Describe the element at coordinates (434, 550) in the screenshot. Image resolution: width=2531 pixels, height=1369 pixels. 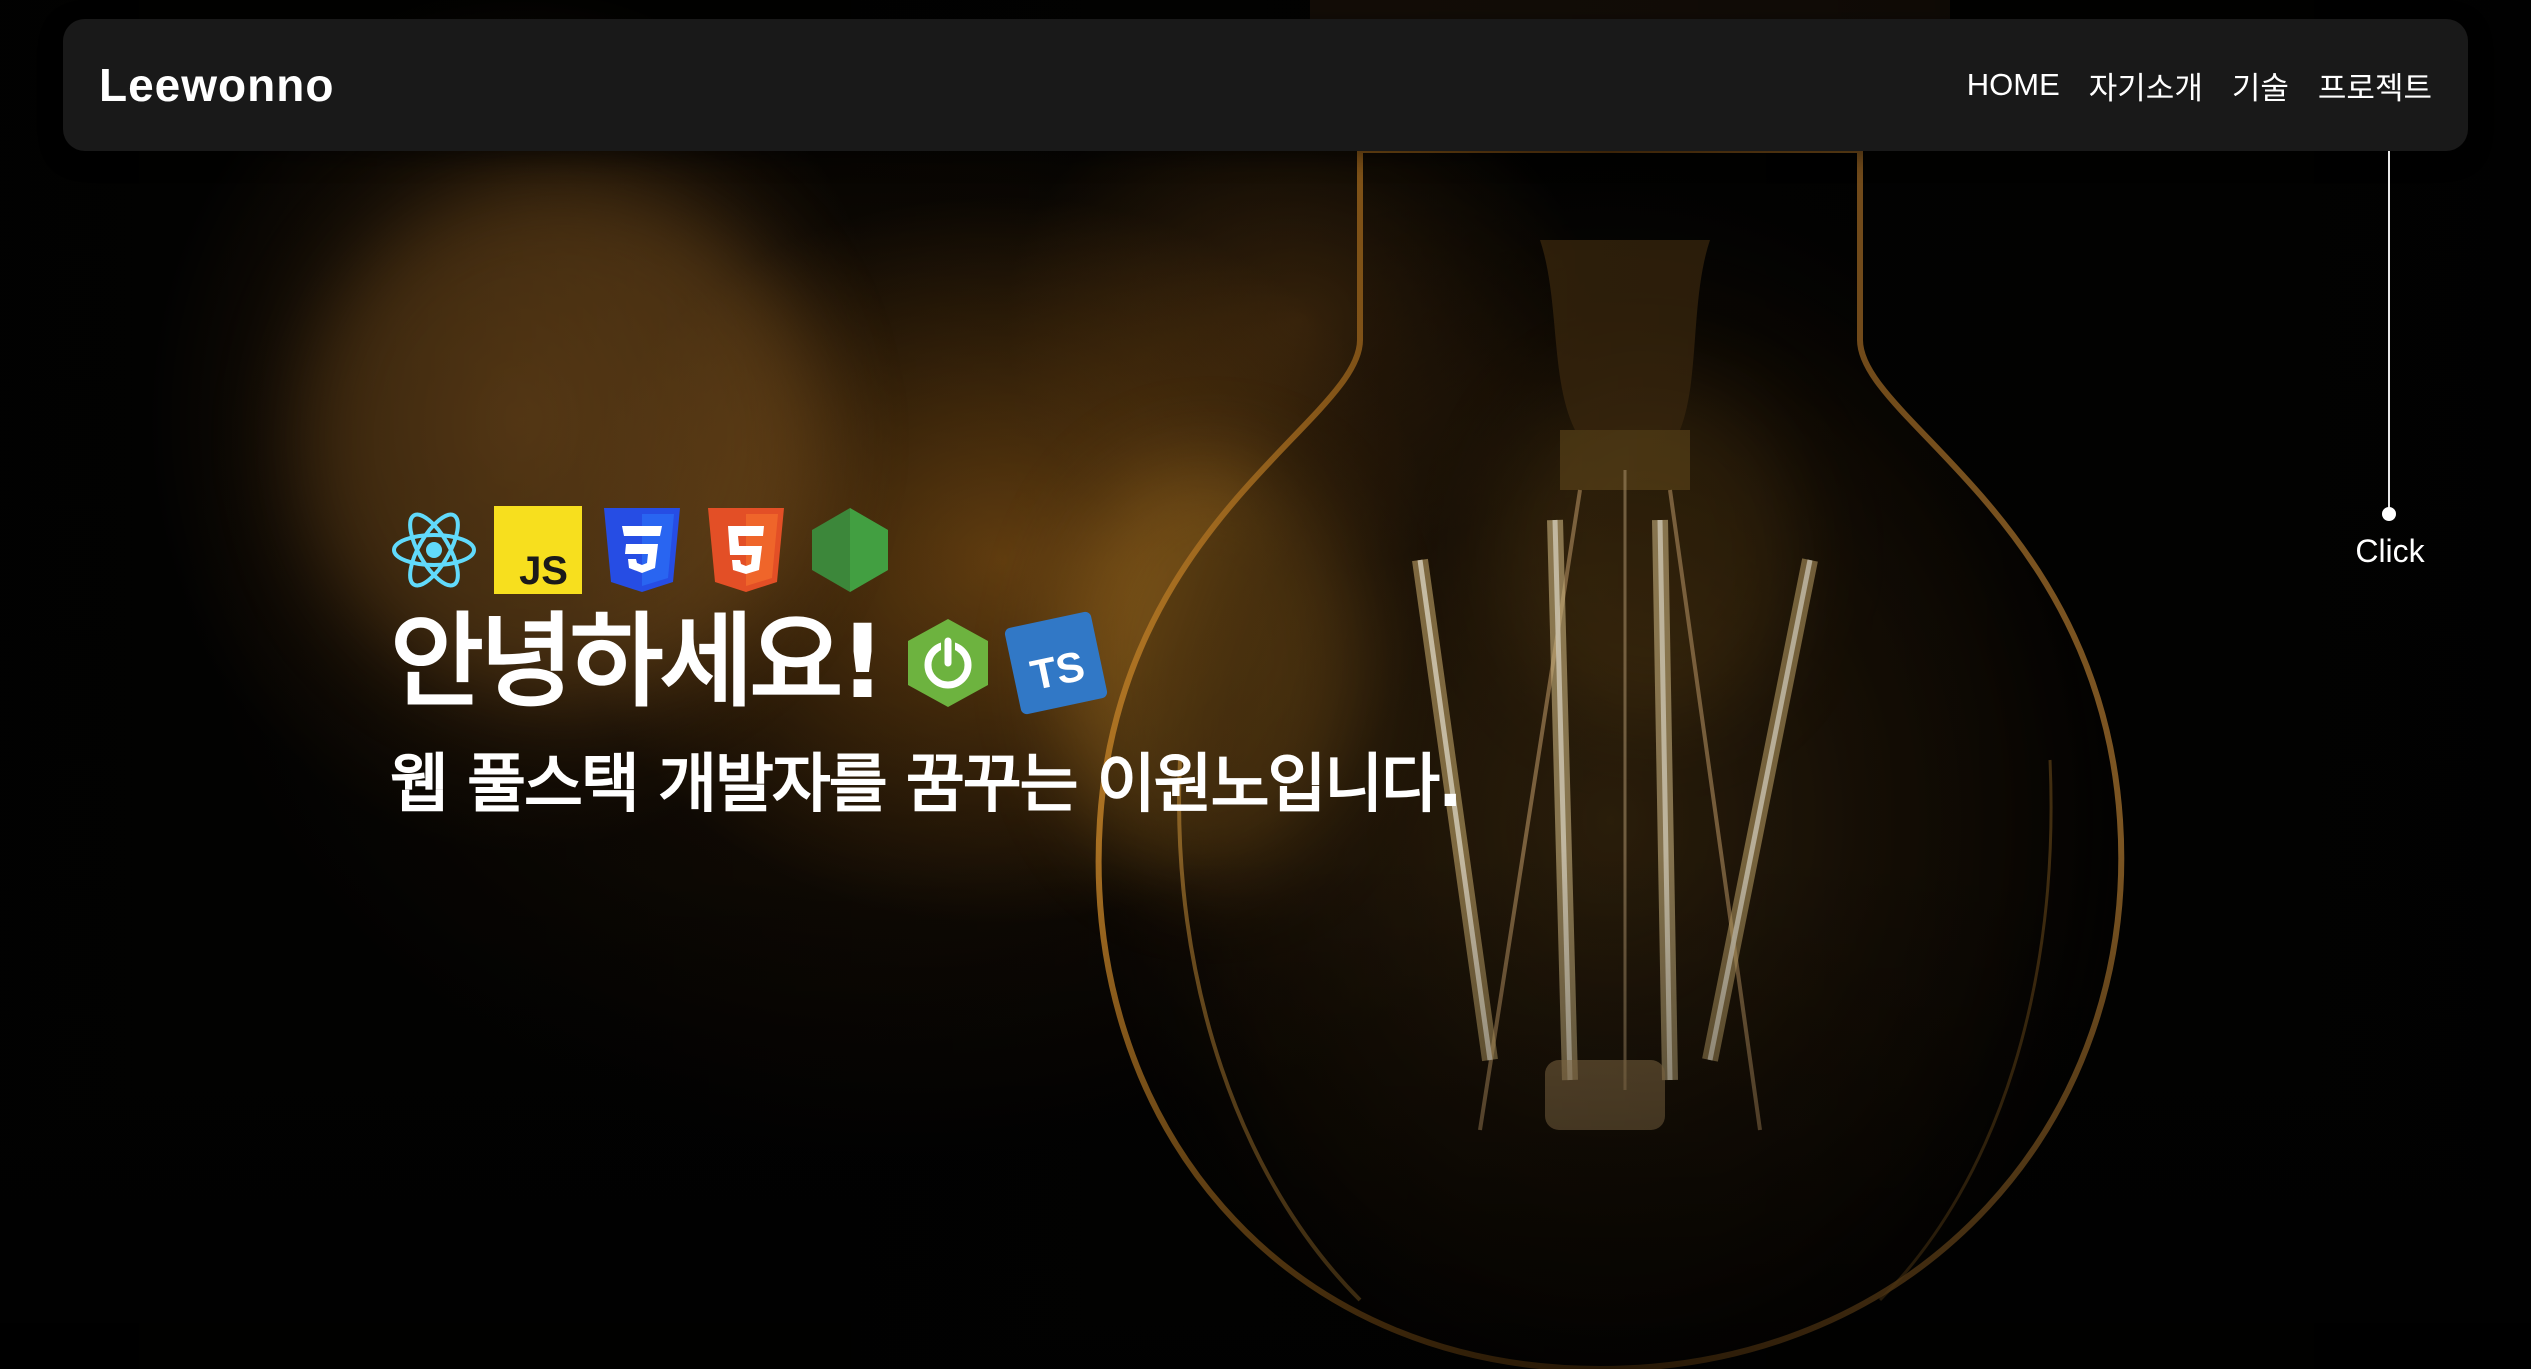
I see `react-icon` at that location.